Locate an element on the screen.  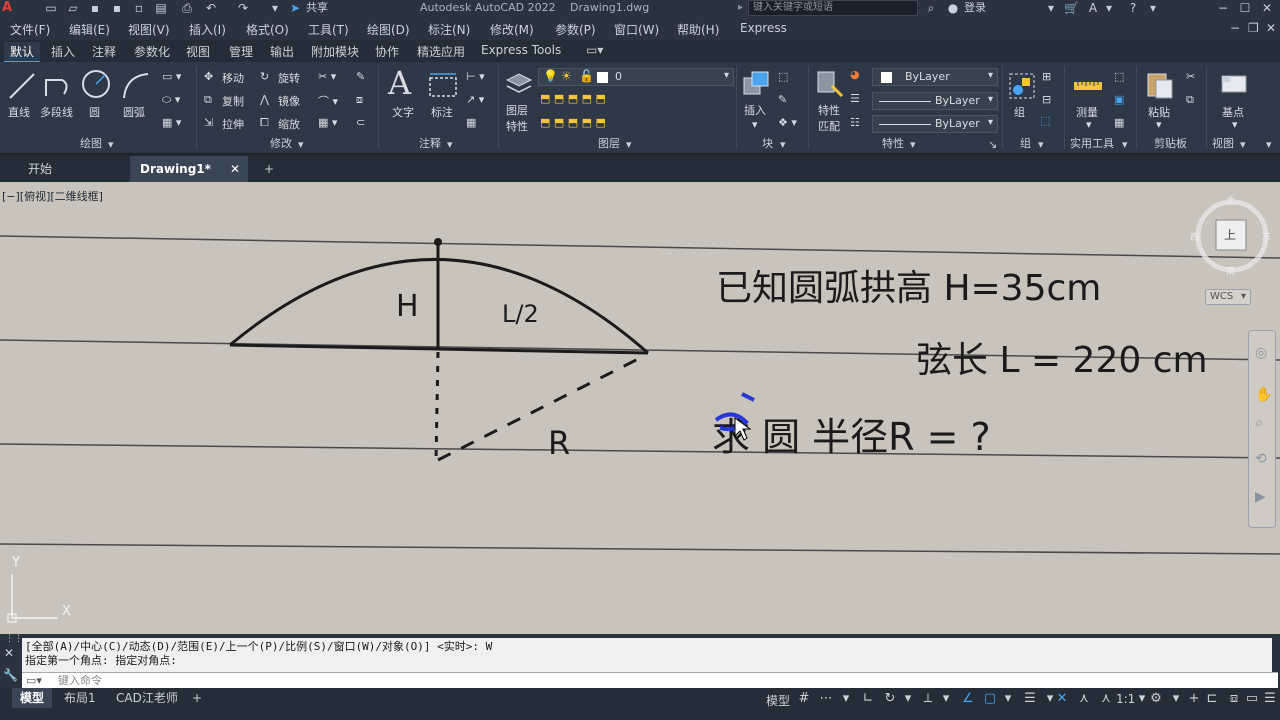
group-select-icon: ⬚ is located at coordinates (1045, 120).